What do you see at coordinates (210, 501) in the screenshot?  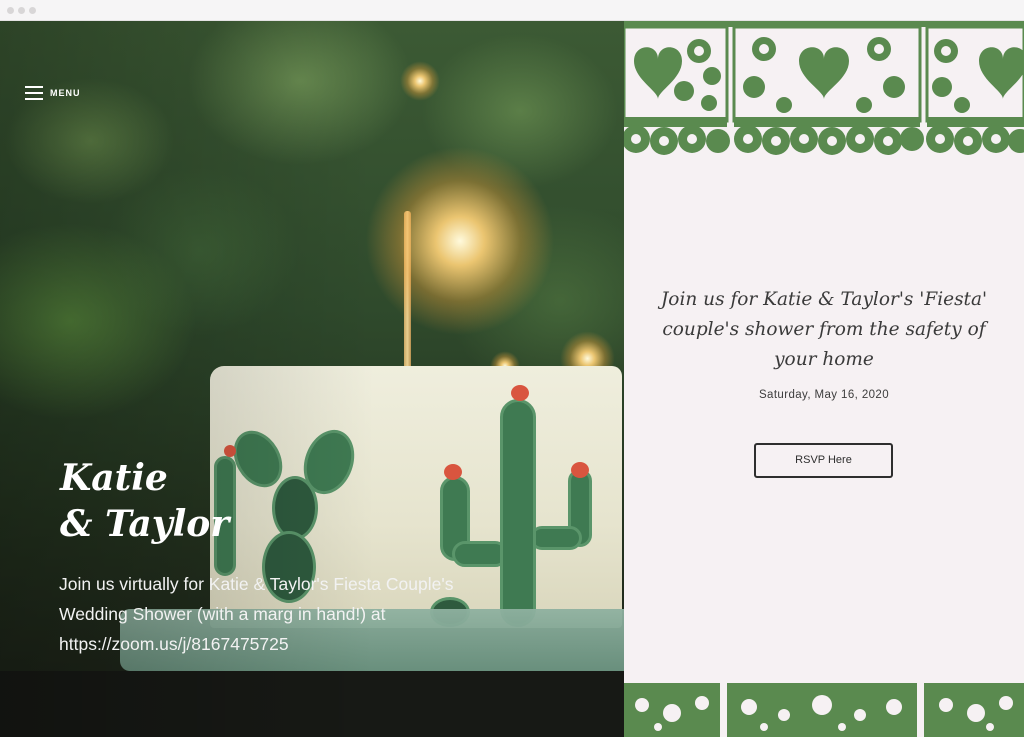 I see `page-title: Katie & Taylor` at bounding box center [210, 501].